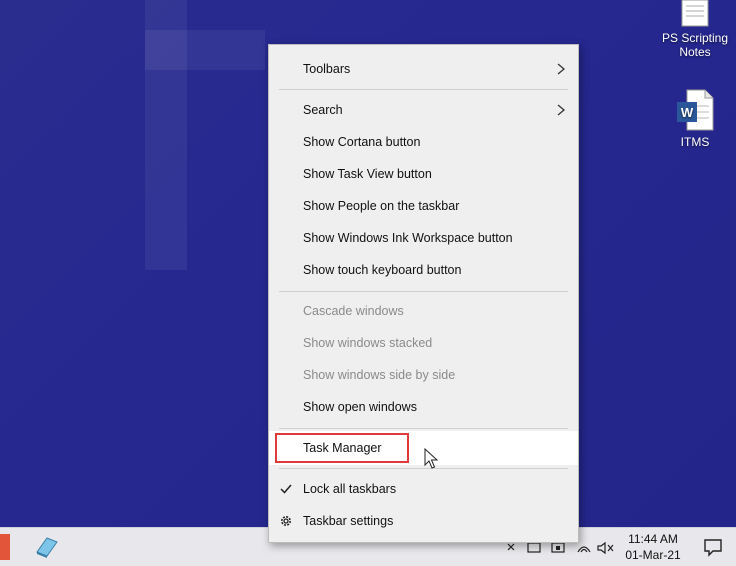 The height and width of the screenshot is (566, 736). I want to click on clock-time: 11:44 AM, so click(653, 539).